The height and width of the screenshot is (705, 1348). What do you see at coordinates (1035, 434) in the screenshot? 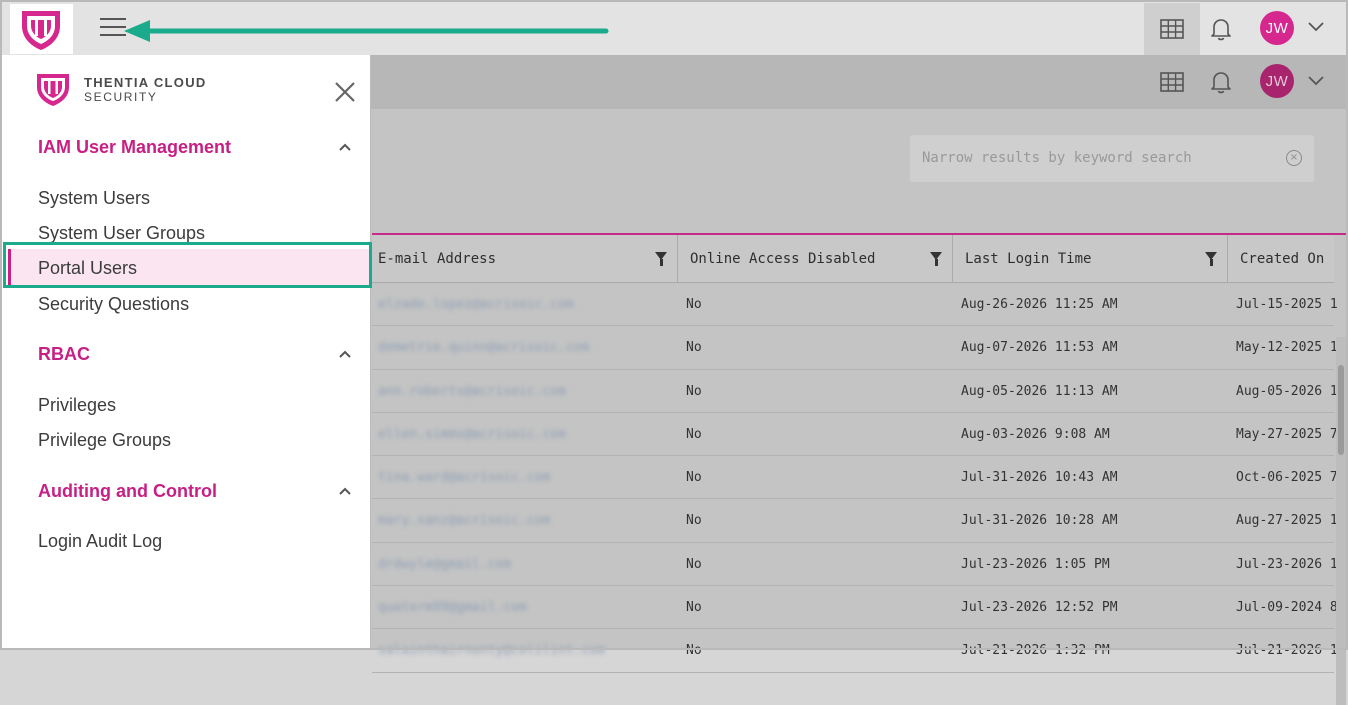
I see `cell-last-login: Aug-03-2026 9:08 AM` at bounding box center [1035, 434].